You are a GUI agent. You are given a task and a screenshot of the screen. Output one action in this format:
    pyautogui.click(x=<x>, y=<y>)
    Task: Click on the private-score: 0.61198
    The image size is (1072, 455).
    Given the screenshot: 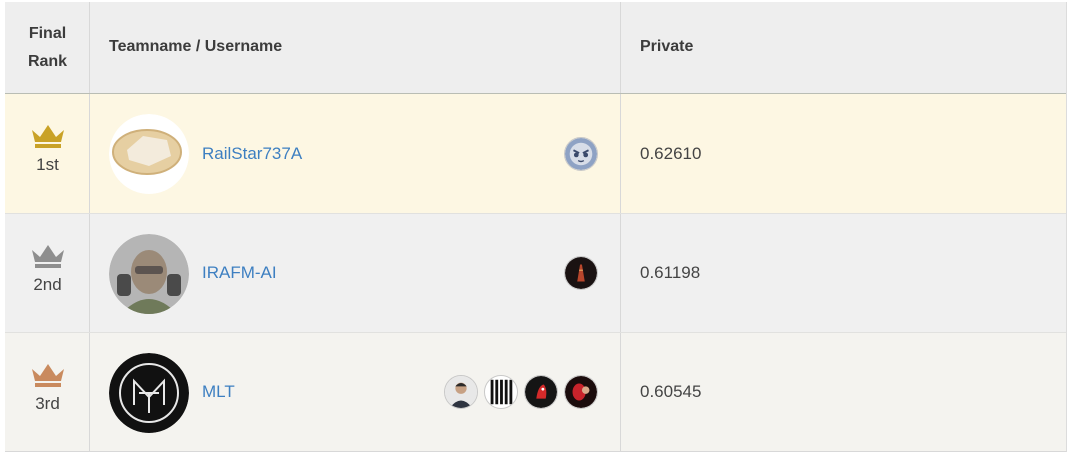 What is the action you would take?
    pyautogui.click(x=670, y=272)
    